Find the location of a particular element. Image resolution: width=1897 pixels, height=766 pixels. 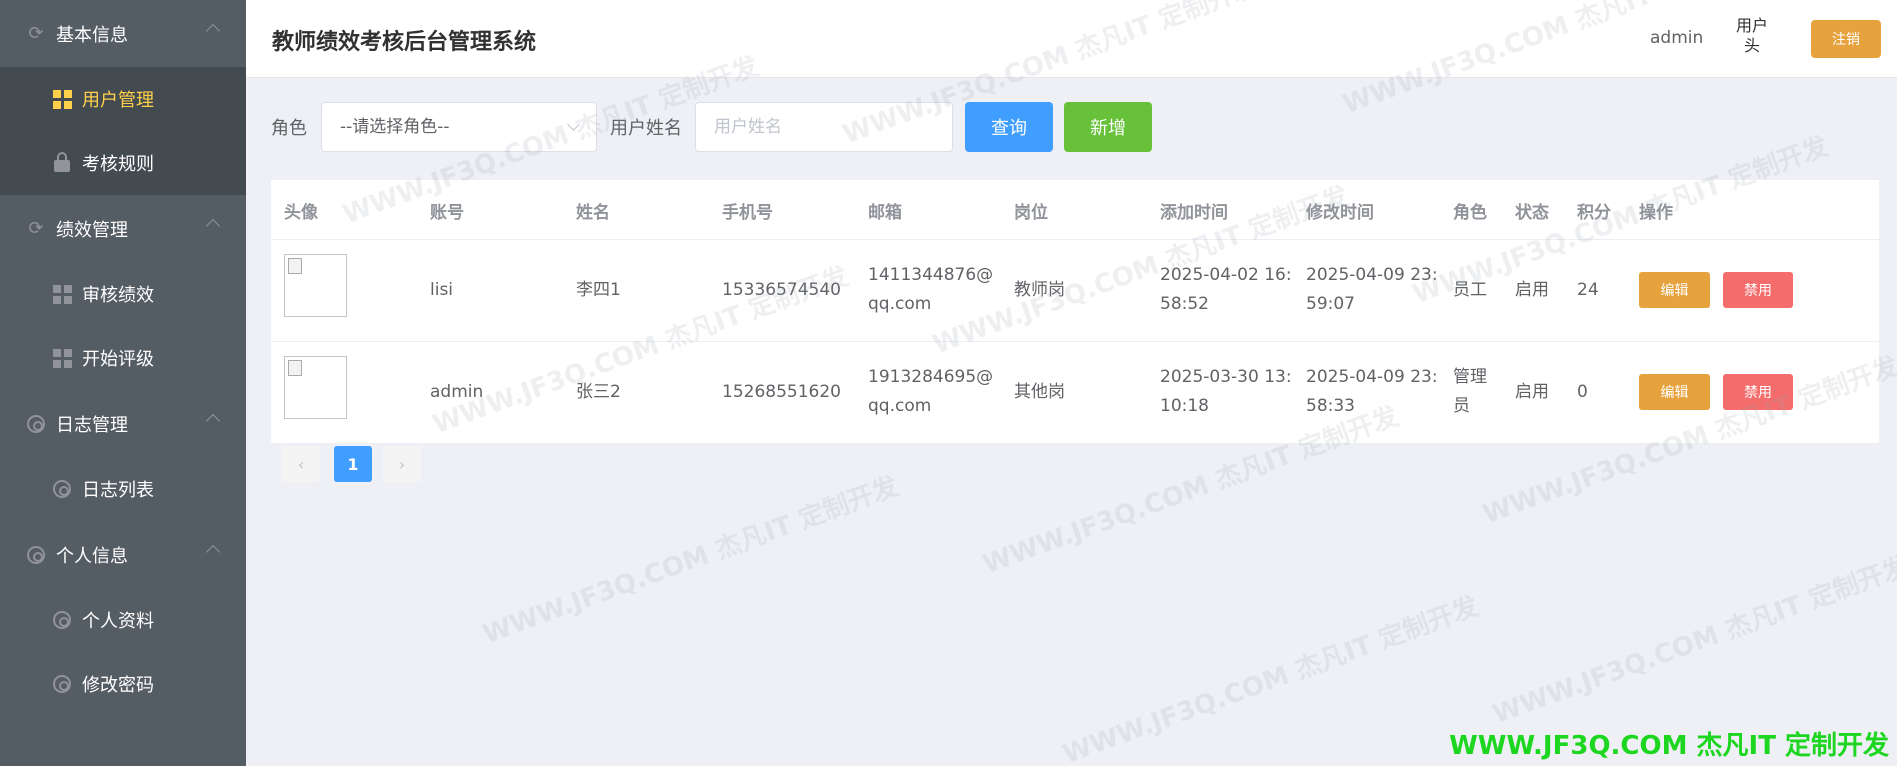

cell-time-line: 58:33 is located at coordinates (1330, 406).